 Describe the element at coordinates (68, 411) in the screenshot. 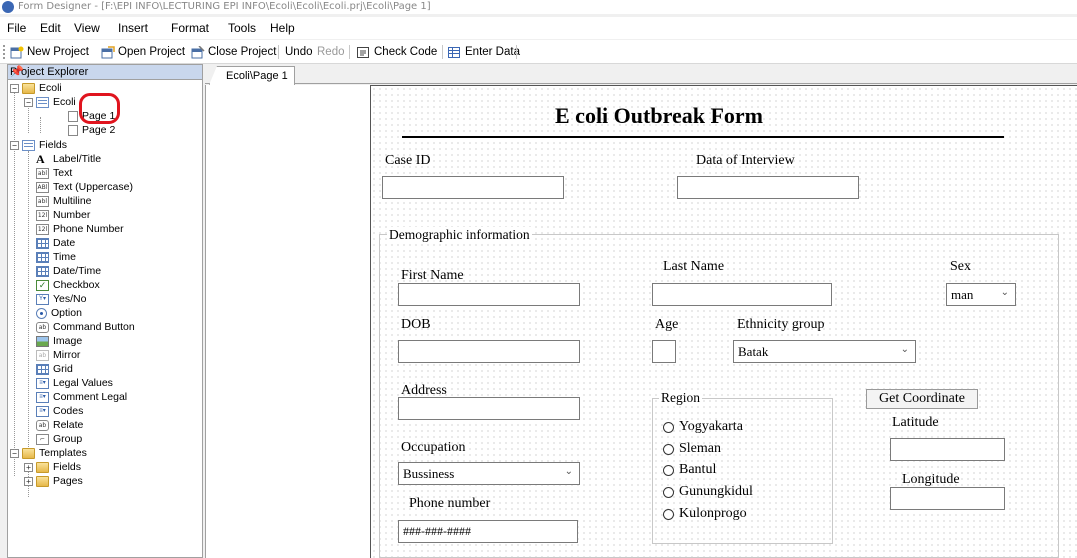

I see `tree-label: Codes` at that location.